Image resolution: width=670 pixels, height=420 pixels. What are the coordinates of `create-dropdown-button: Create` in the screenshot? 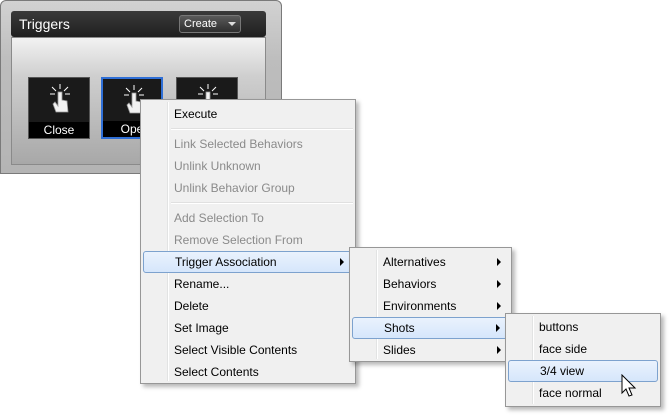 It's located at (210, 24).